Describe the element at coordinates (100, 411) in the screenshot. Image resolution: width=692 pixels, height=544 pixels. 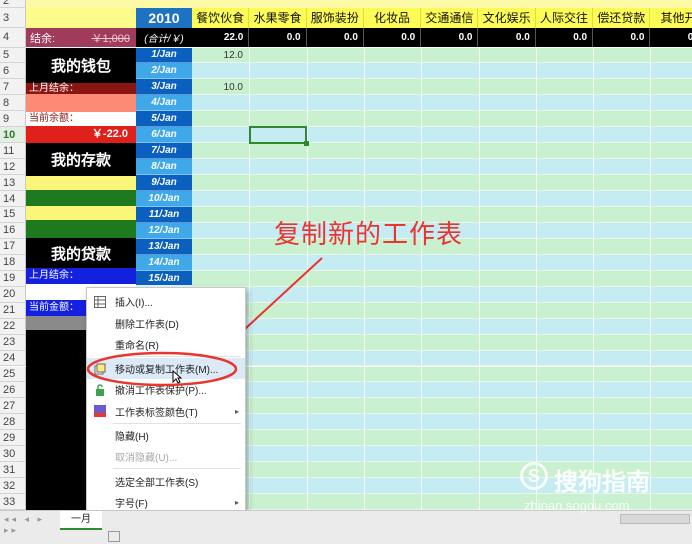
I see `tab-color-icon` at that location.